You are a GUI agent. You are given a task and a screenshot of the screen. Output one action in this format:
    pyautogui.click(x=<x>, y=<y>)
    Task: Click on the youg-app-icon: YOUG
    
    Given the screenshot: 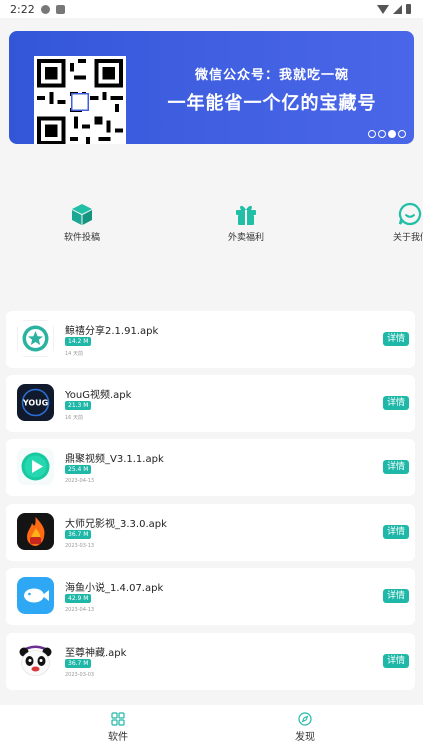 What is the action you would take?
    pyautogui.click(x=35, y=402)
    